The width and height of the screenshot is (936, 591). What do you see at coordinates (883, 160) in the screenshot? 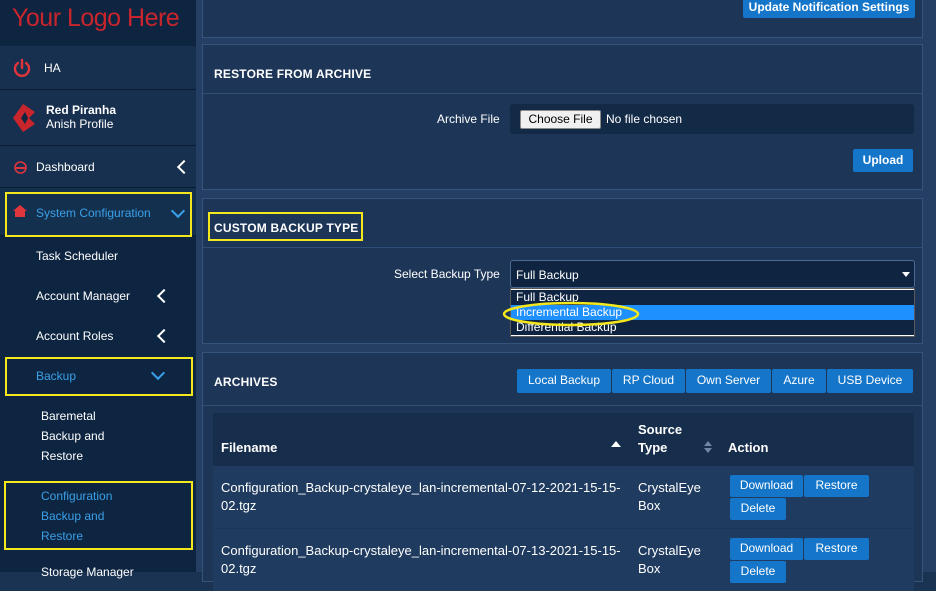
I see `upload-button: Upload` at bounding box center [883, 160].